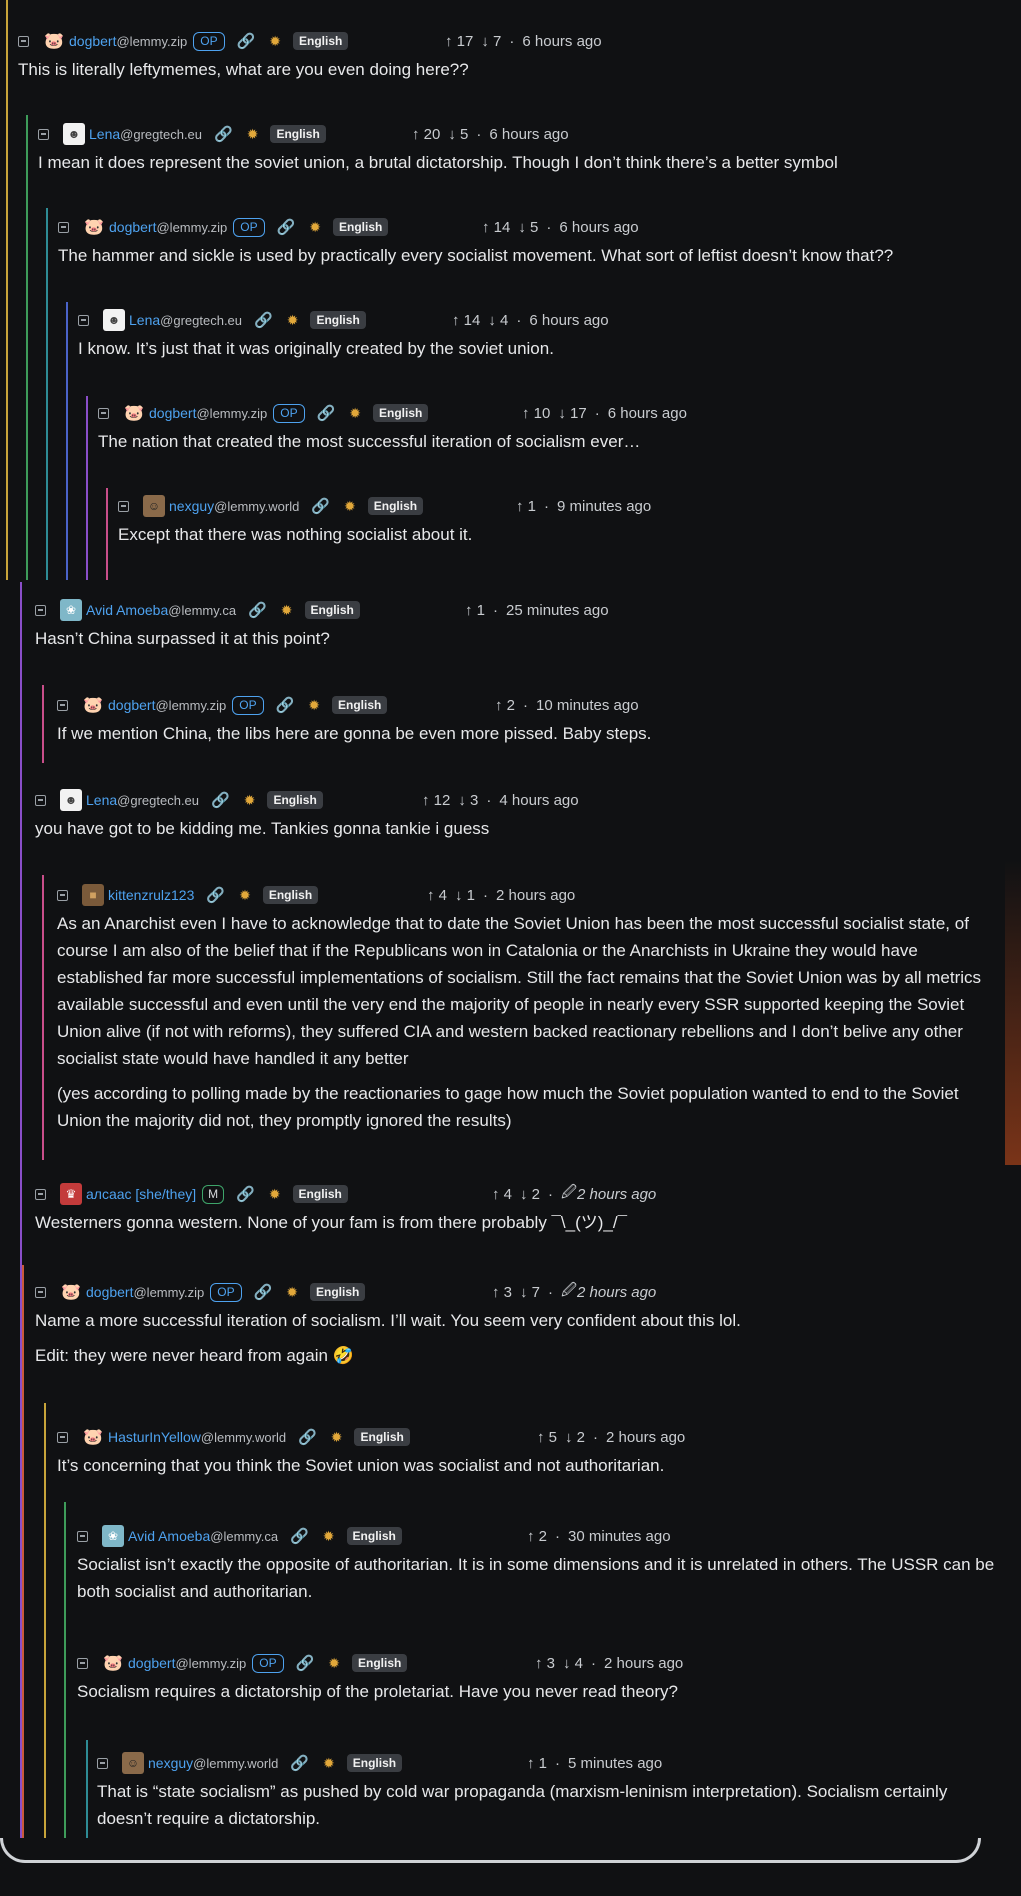 This screenshot has width=1021, height=1896. What do you see at coordinates (151, 895) in the screenshot?
I see `username-link: kittenzrulz123` at bounding box center [151, 895].